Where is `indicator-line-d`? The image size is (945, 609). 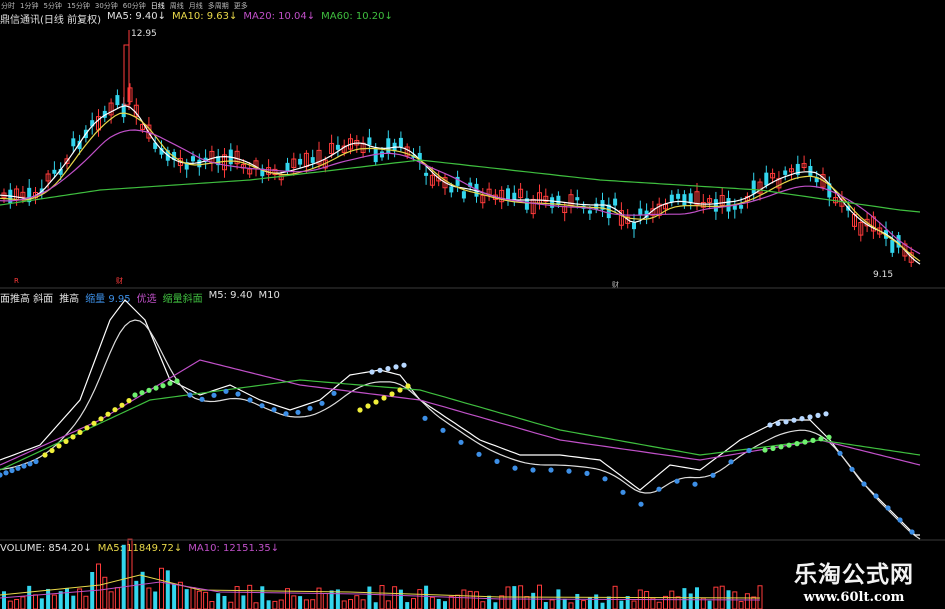 indicator-line-d is located at coordinates (460, 425).